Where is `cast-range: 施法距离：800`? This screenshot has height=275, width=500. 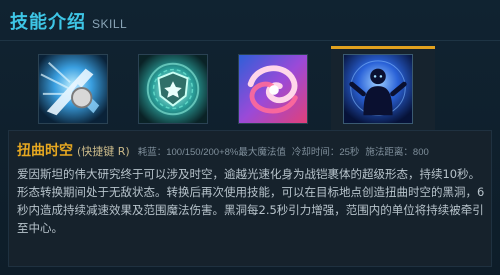
cast-range: 施法距离：800 is located at coordinates (397, 152).